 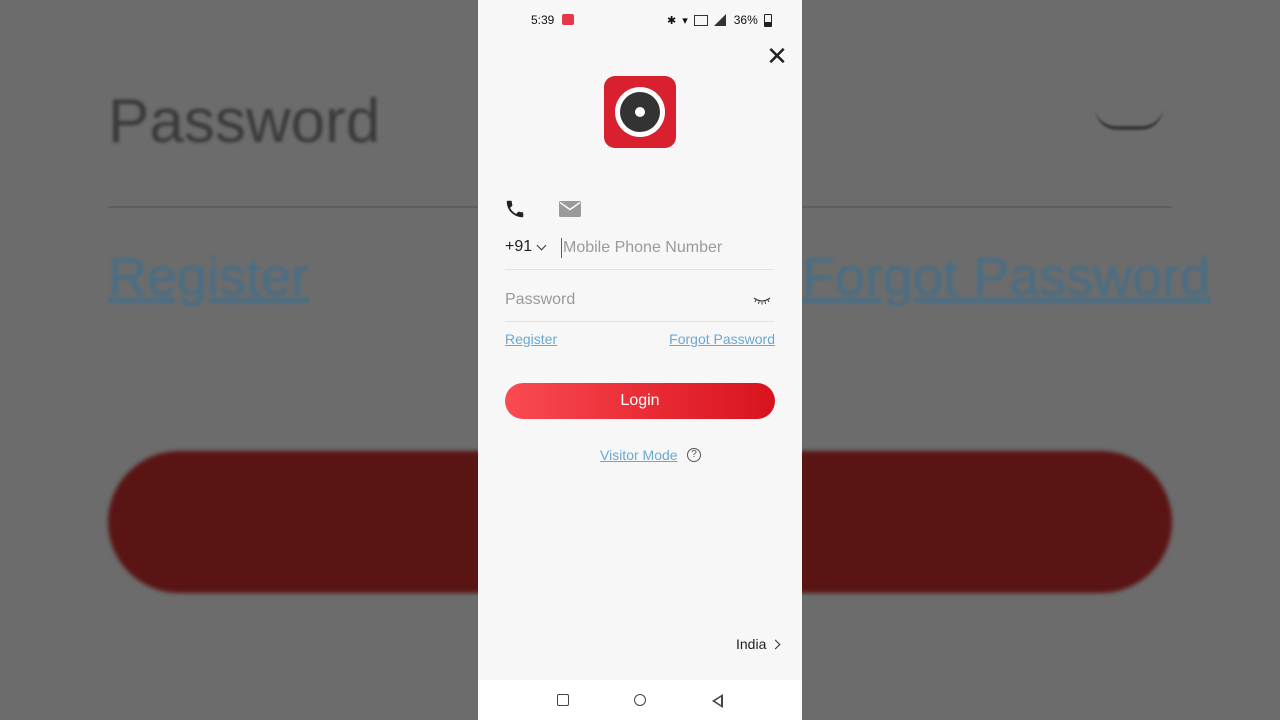 I want to click on email-login-tab, so click(x=570, y=209).